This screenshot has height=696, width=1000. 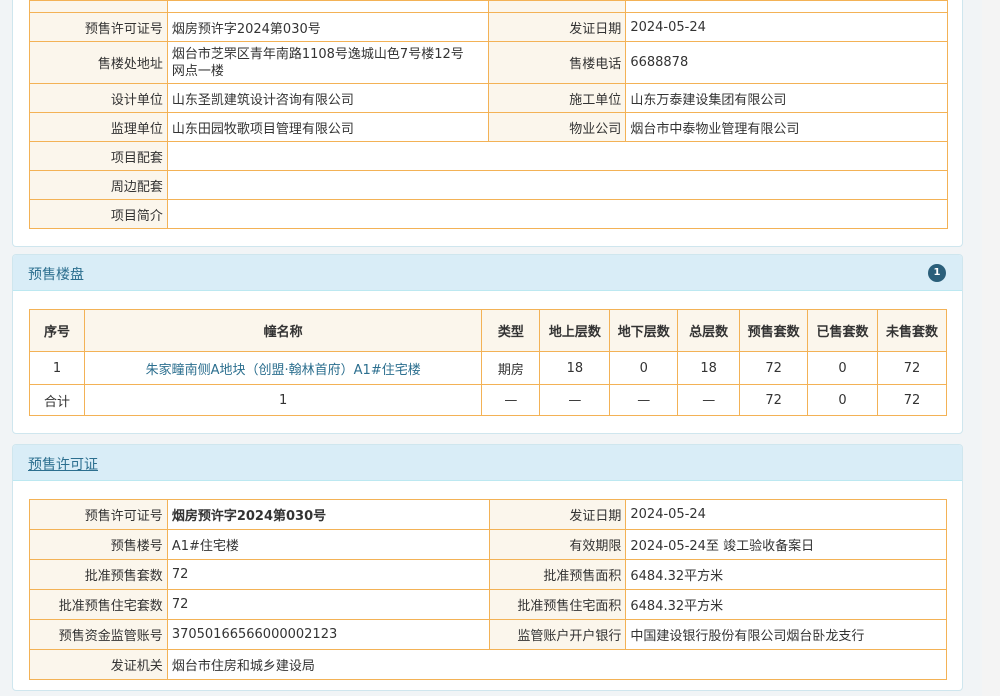 I want to click on project-intro-value, so click(x=557, y=214).